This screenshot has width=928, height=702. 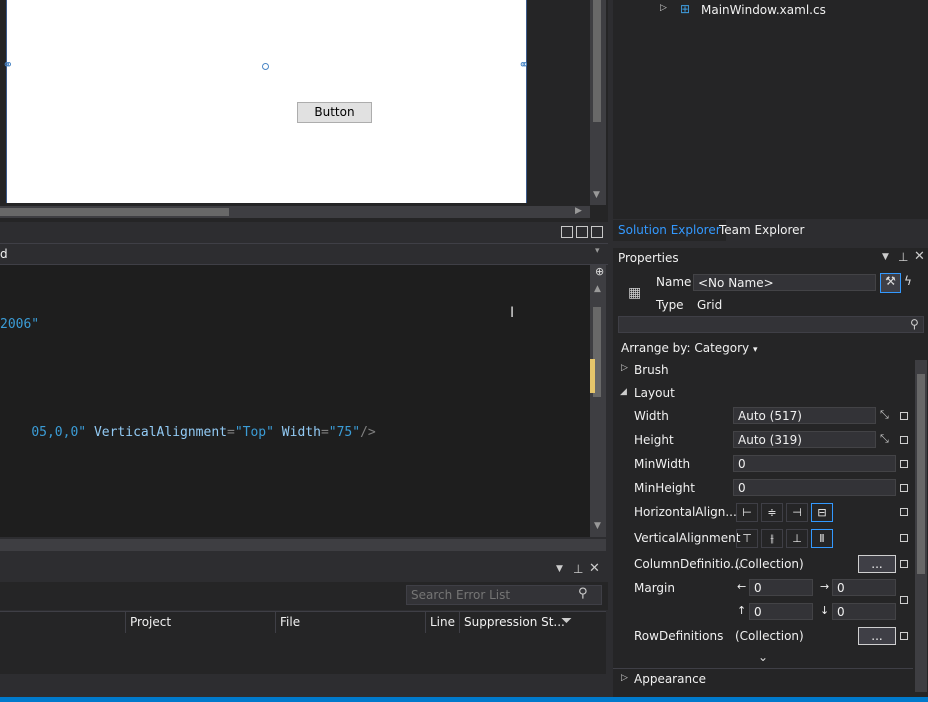 I want to click on align-right-icon: ⊣, so click(x=797, y=512).